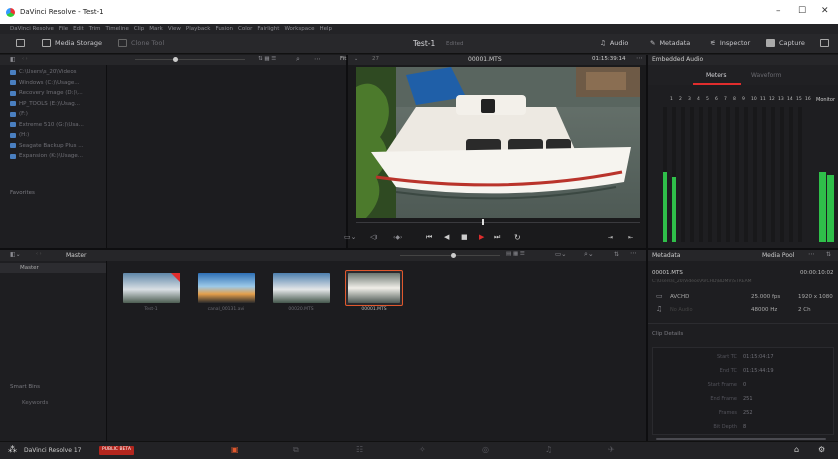 The width and height of the screenshot is (838, 459). Describe the element at coordinates (190, 59) in the screenshot. I see `thumbnail-size-slider` at that location.